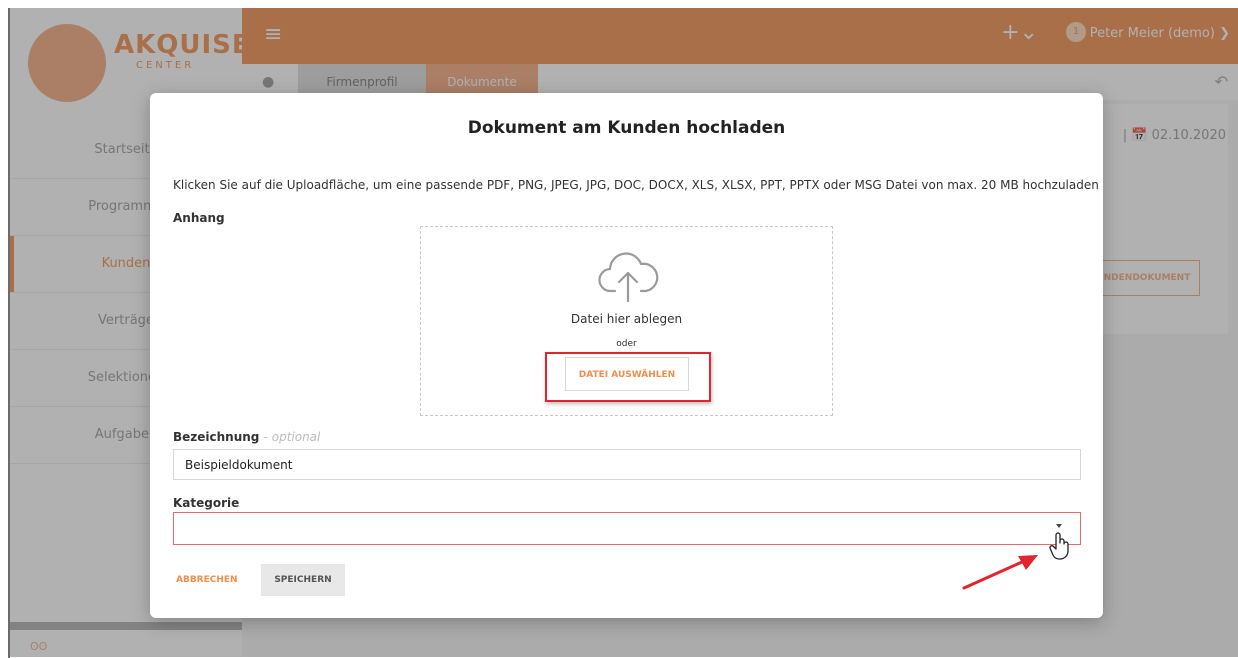 This screenshot has height=658, width=1238. Describe the element at coordinates (207, 580) in the screenshot. I see `cancel-button: ABBRECHEN` at that location.